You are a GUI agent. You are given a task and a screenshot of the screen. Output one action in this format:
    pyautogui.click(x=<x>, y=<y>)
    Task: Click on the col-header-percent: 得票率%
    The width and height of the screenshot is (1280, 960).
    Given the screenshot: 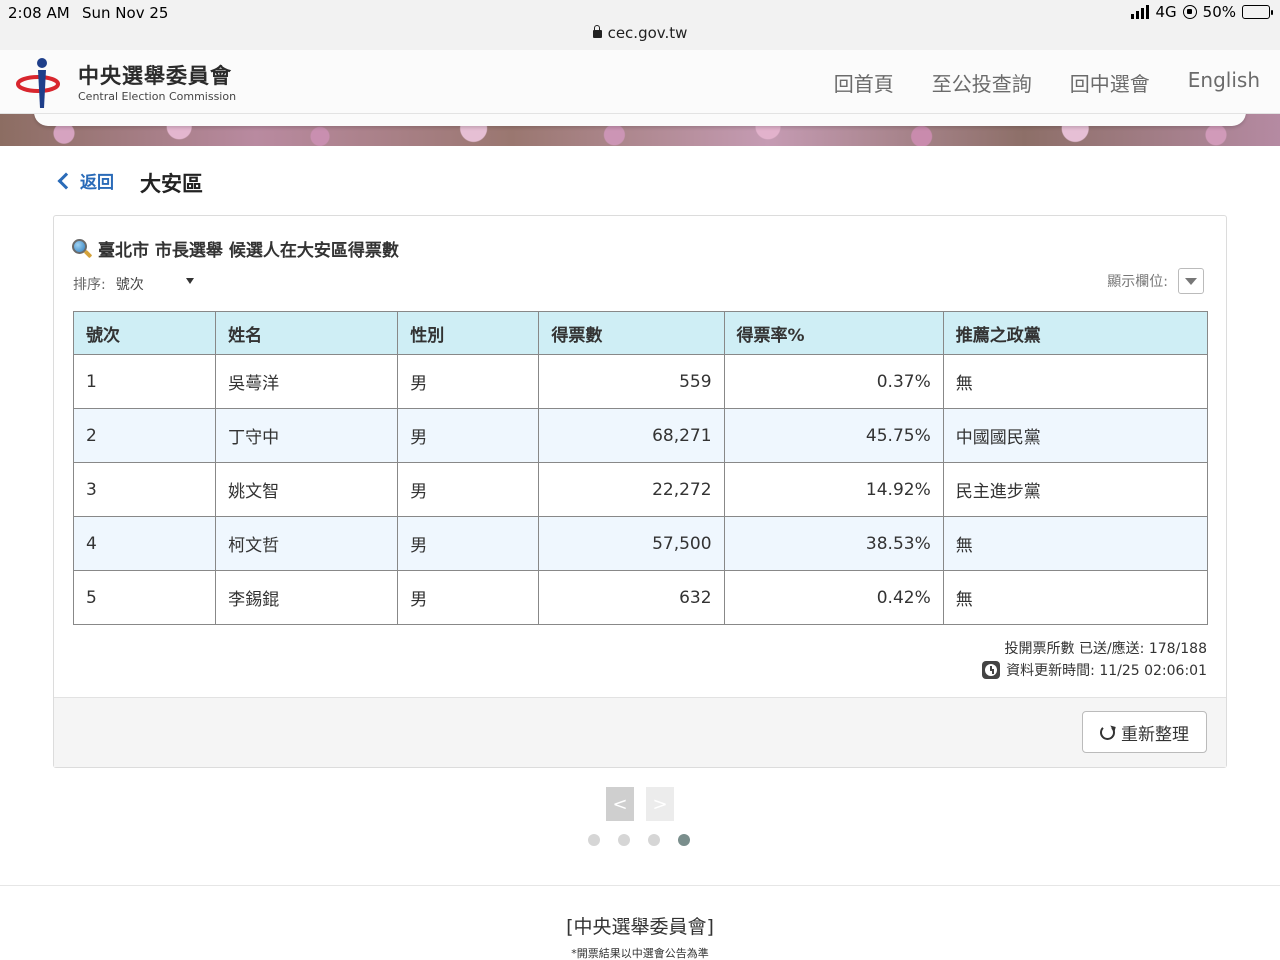 What is the action you would take?
    pyautogui.click(x=833, y=333)
    